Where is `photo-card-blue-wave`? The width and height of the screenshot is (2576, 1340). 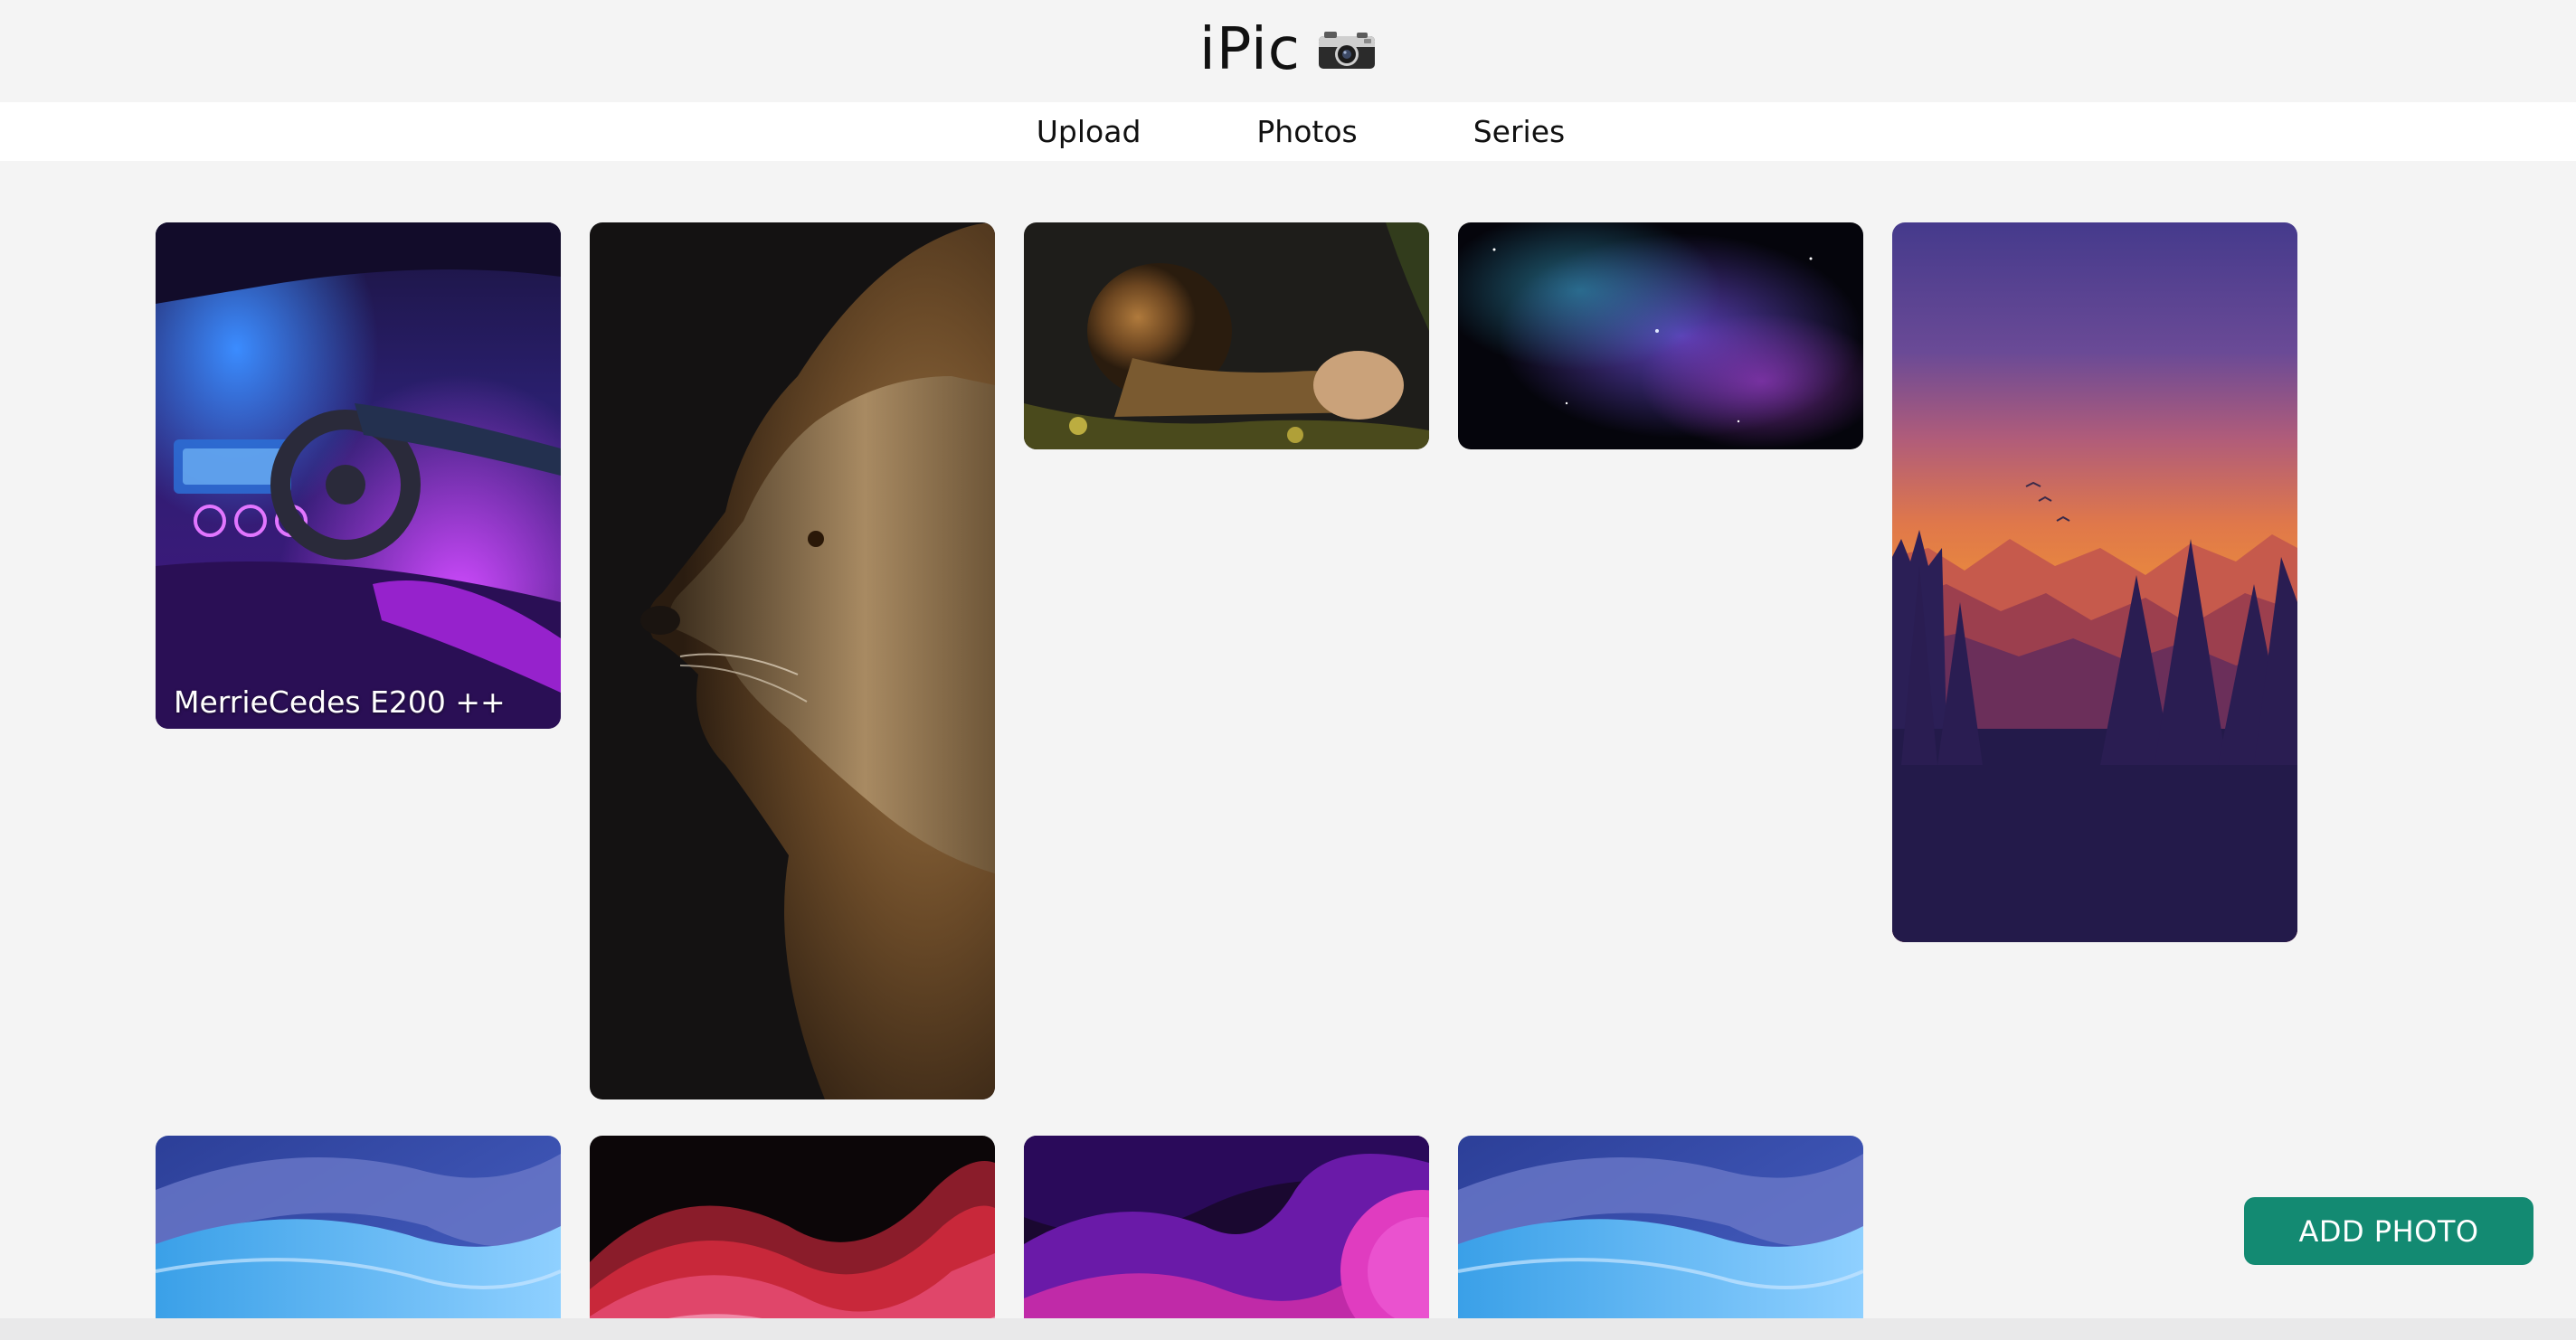
photo-card-blue-wave is located at coordinates (359, 1238).